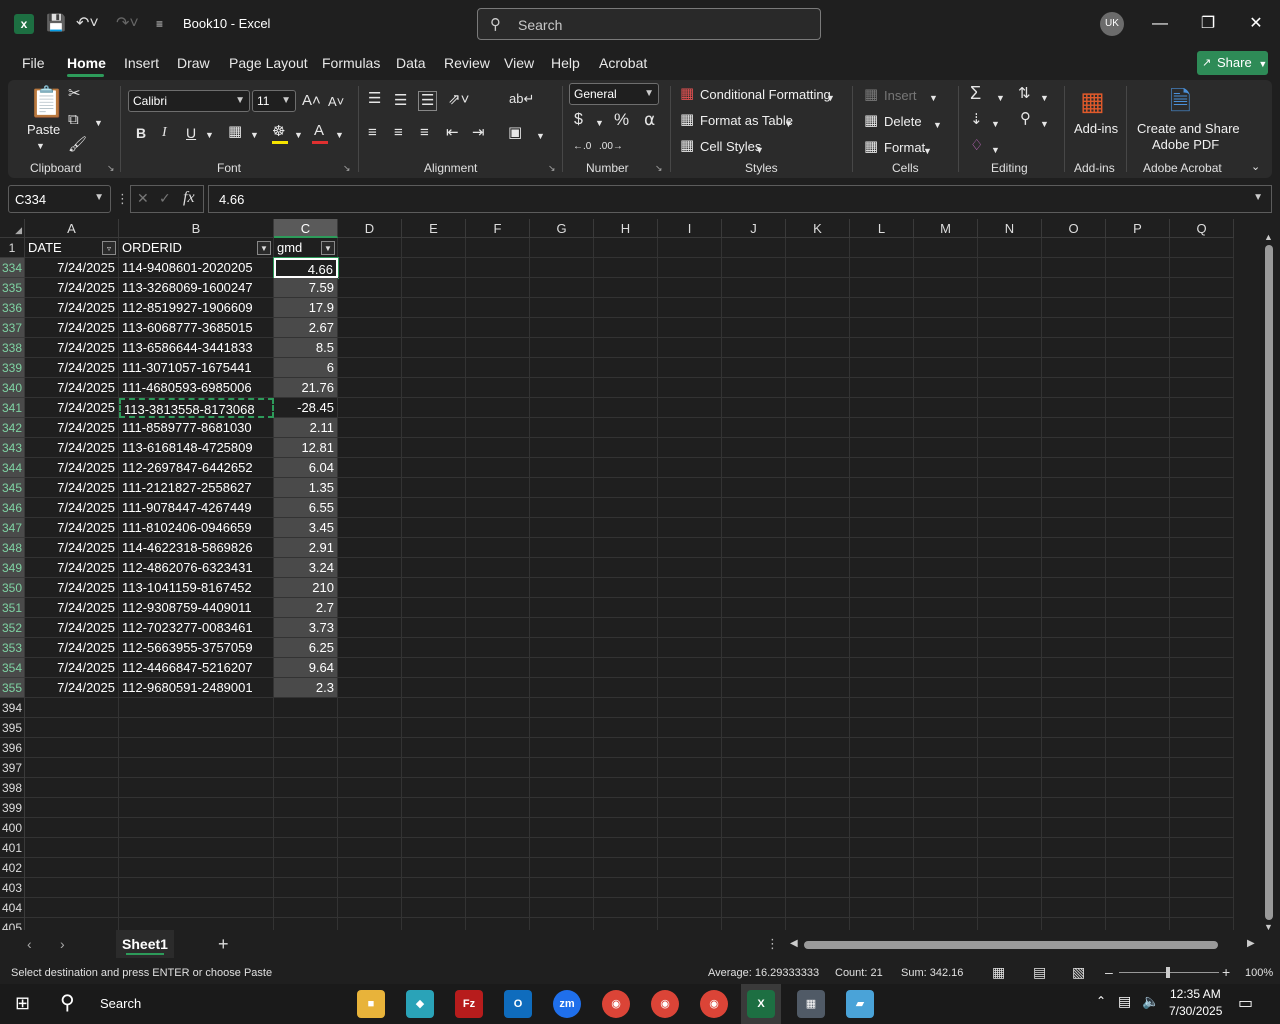 The image size is (1280, 1024). What do you see at coordinates (371, 1004) in the screenshot?
I see `file-explorer-icon: ■` at bounding box center [371, 1004].